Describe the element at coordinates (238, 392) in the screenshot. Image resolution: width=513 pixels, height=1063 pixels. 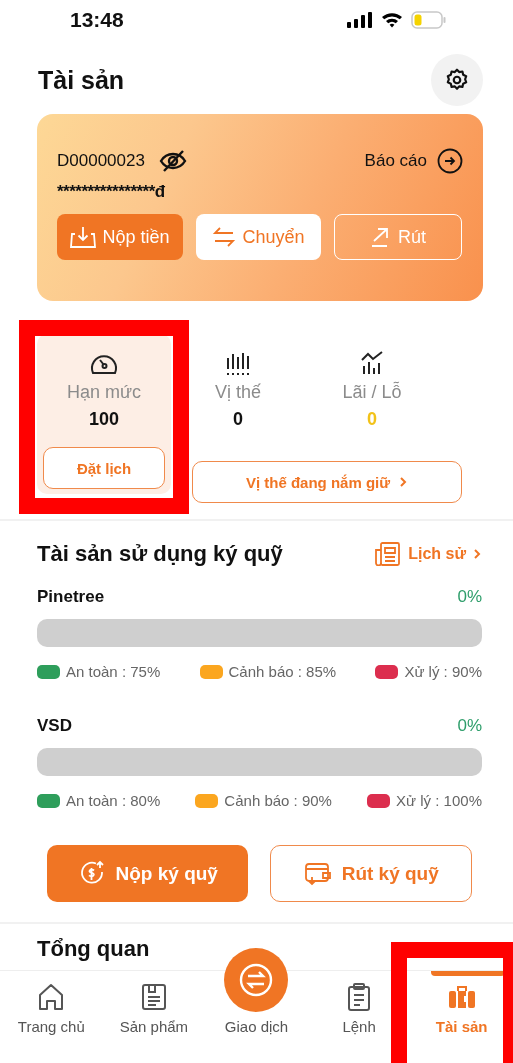
I see `stat-label: Vị thế` at that location.